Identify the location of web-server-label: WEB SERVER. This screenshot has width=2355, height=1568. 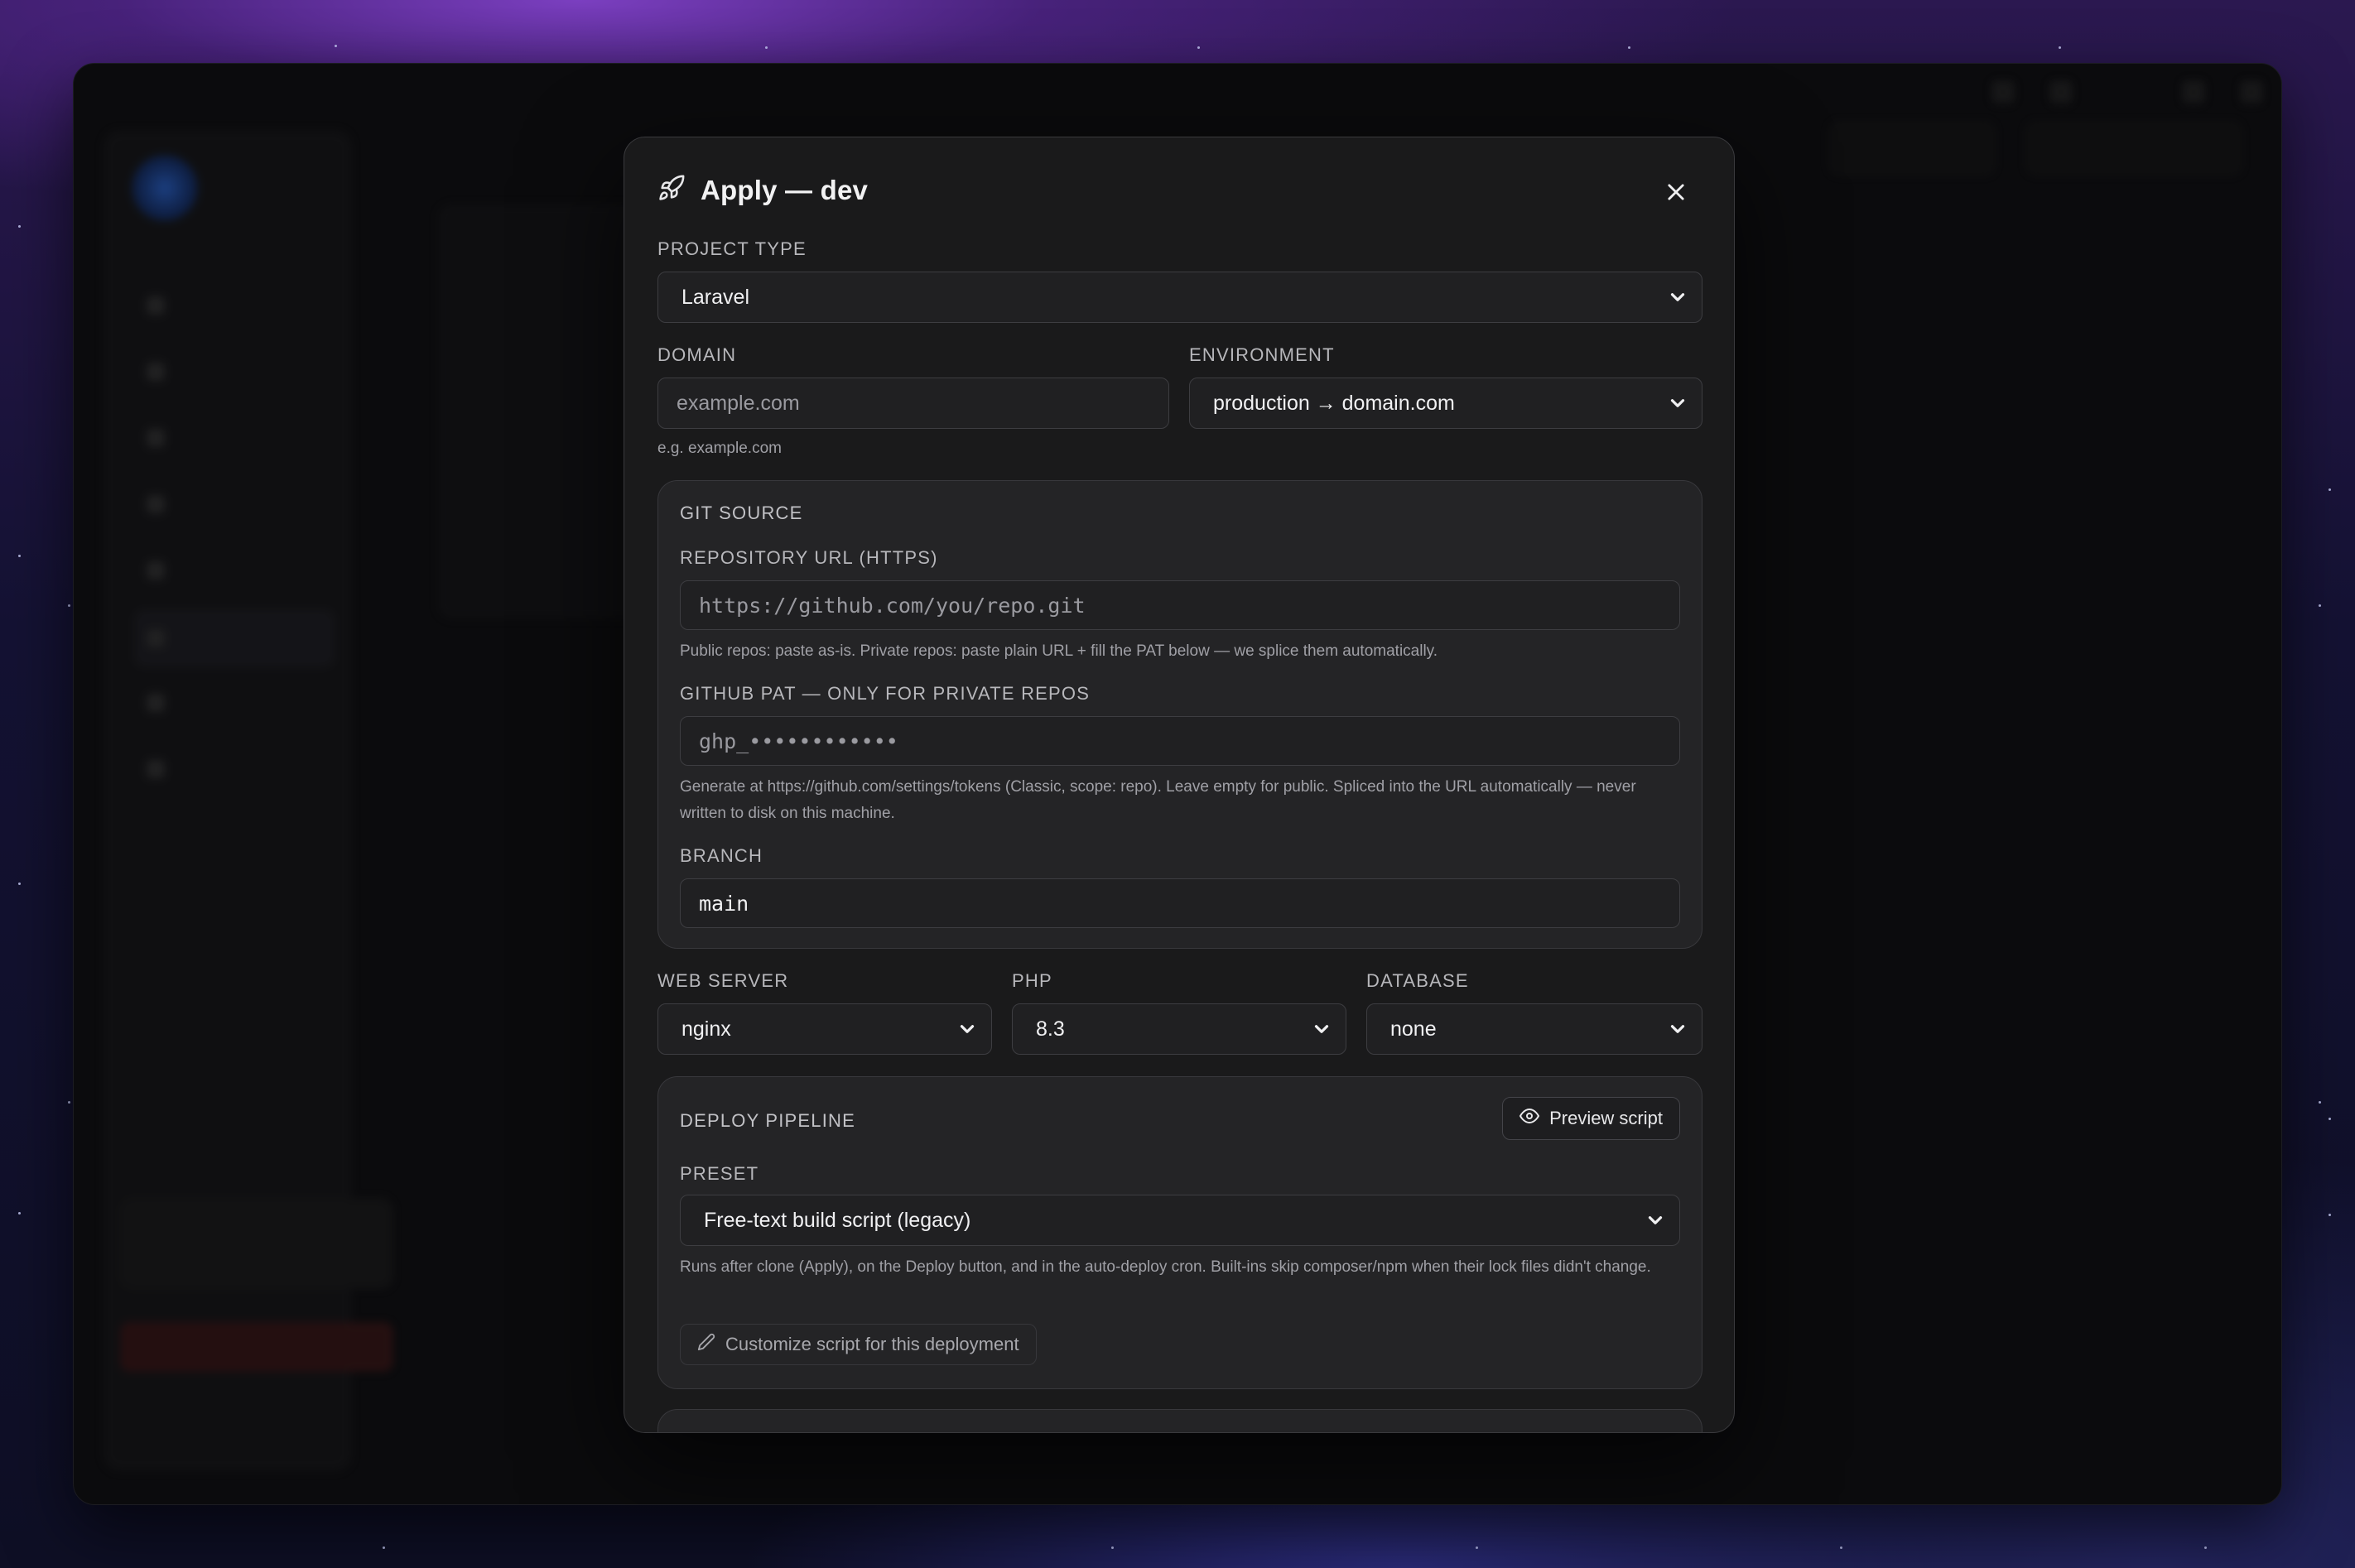
(723, 981).